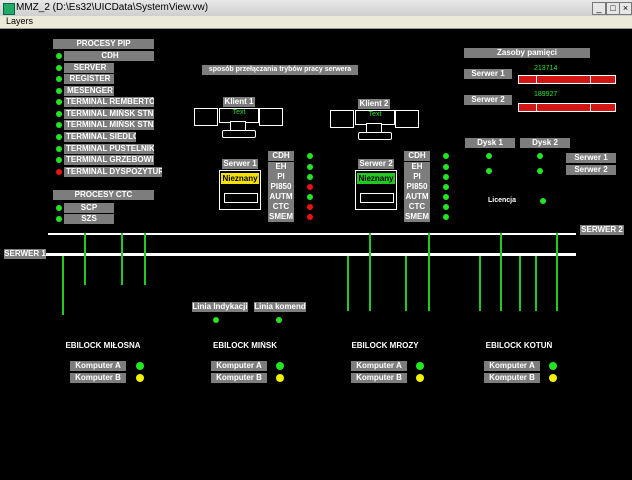 This screenshot has width=632, height=480. I want to click on ctc-item-szs: SZS, so click(89, 219).